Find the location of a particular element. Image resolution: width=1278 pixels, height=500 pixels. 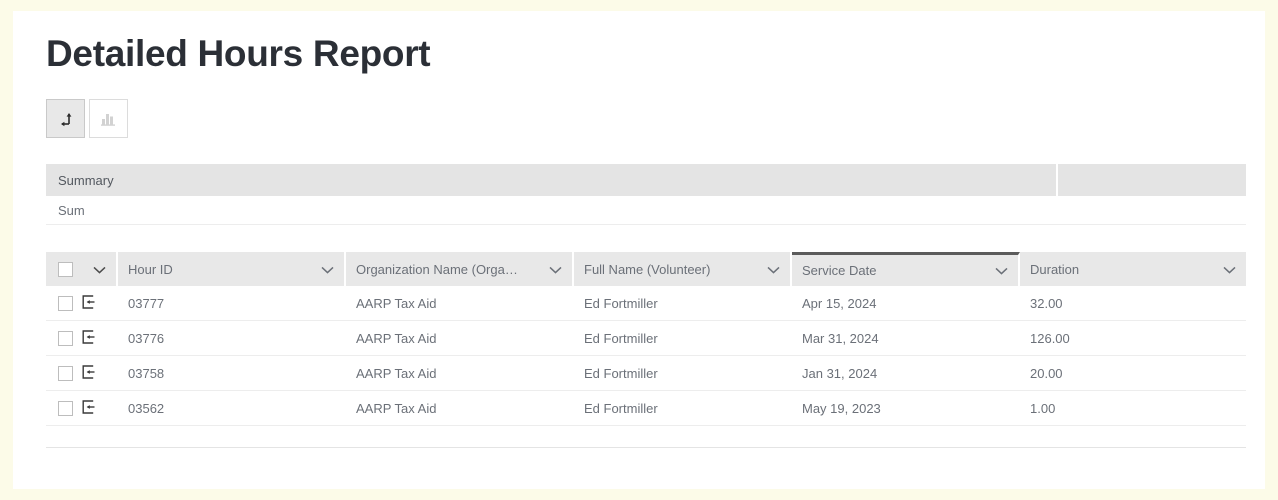

cell-hour-id: 03776 is located at coordinates (146, 338).